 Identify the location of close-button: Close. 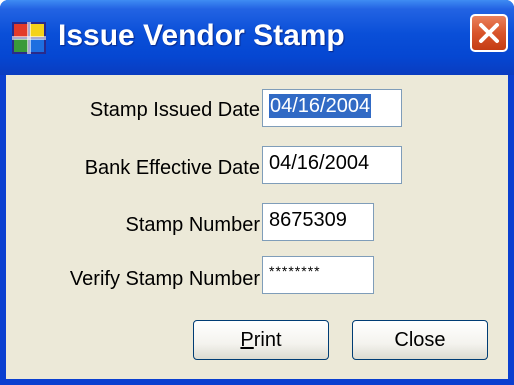
(420, 340).